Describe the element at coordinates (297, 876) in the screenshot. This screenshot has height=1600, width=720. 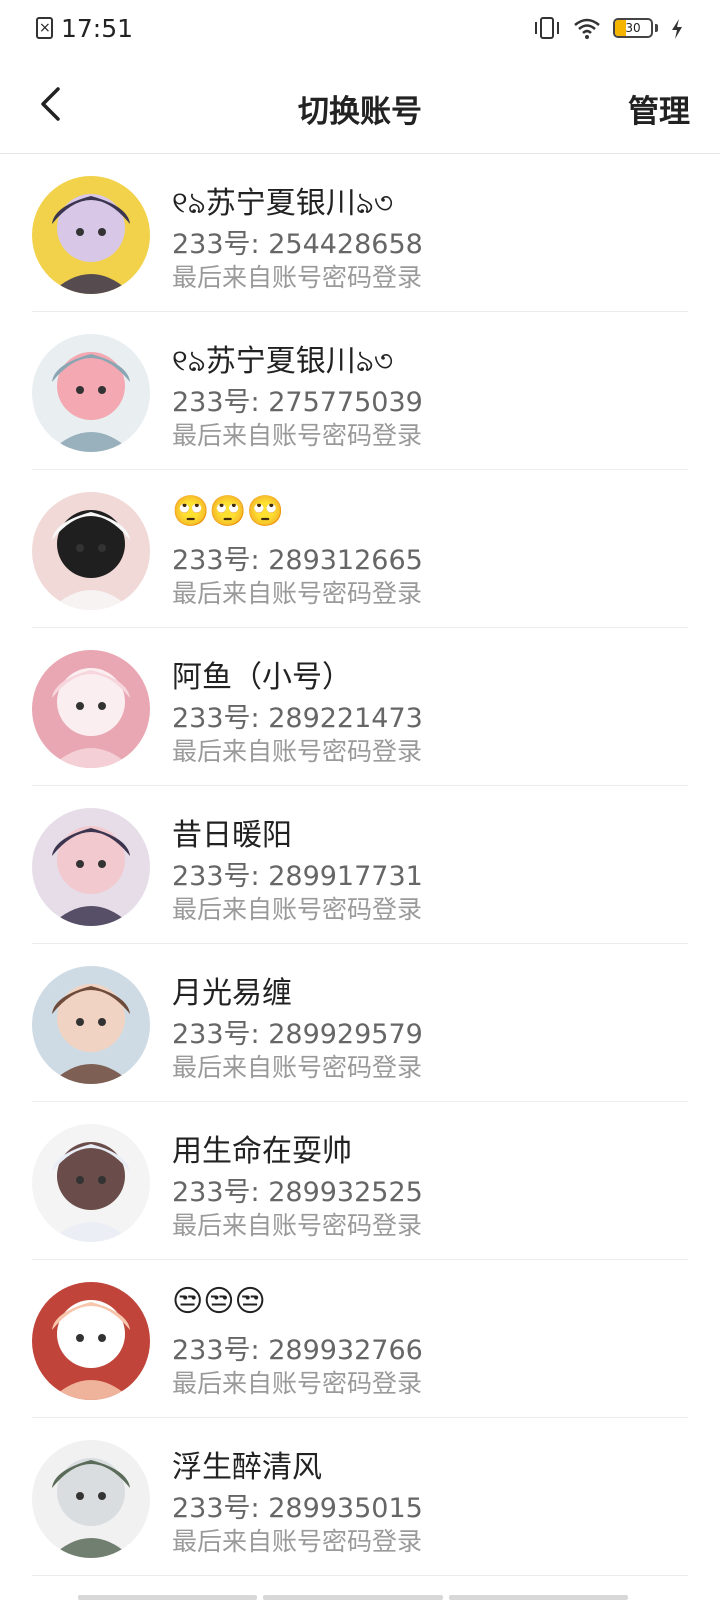
I see `account-id: 233号: 289917731` at that location.